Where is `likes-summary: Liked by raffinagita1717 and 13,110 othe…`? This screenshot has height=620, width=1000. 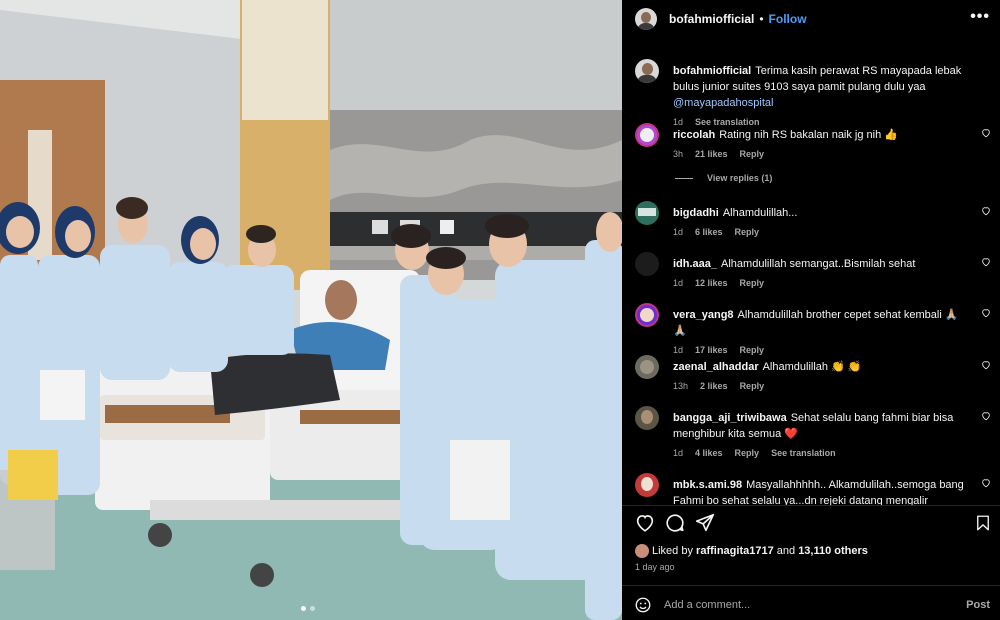
likes-summary: Liked by raffinagita1717 and 13,110 othe… is located at coordinates (751, 551).